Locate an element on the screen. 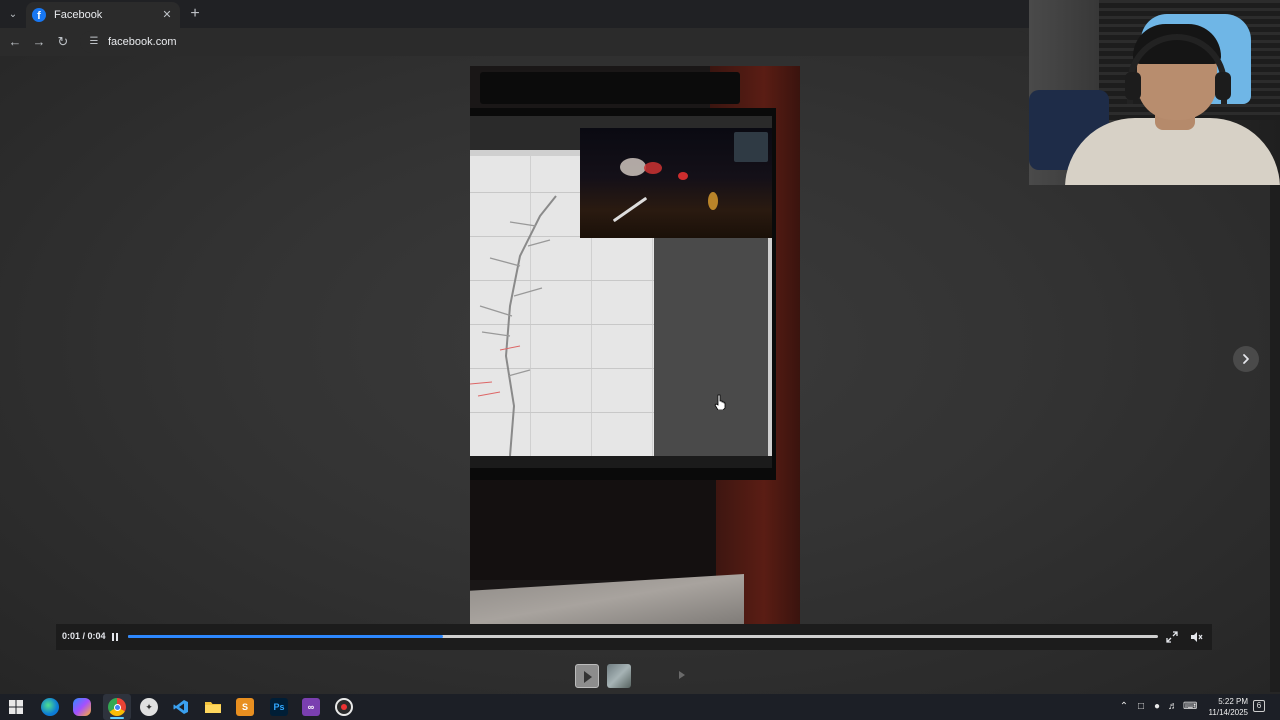 The width and height of the screenshot is (1280, 720). tray-overflow-chevron-icon: ⌃ is located at coordinates (1124, 707).